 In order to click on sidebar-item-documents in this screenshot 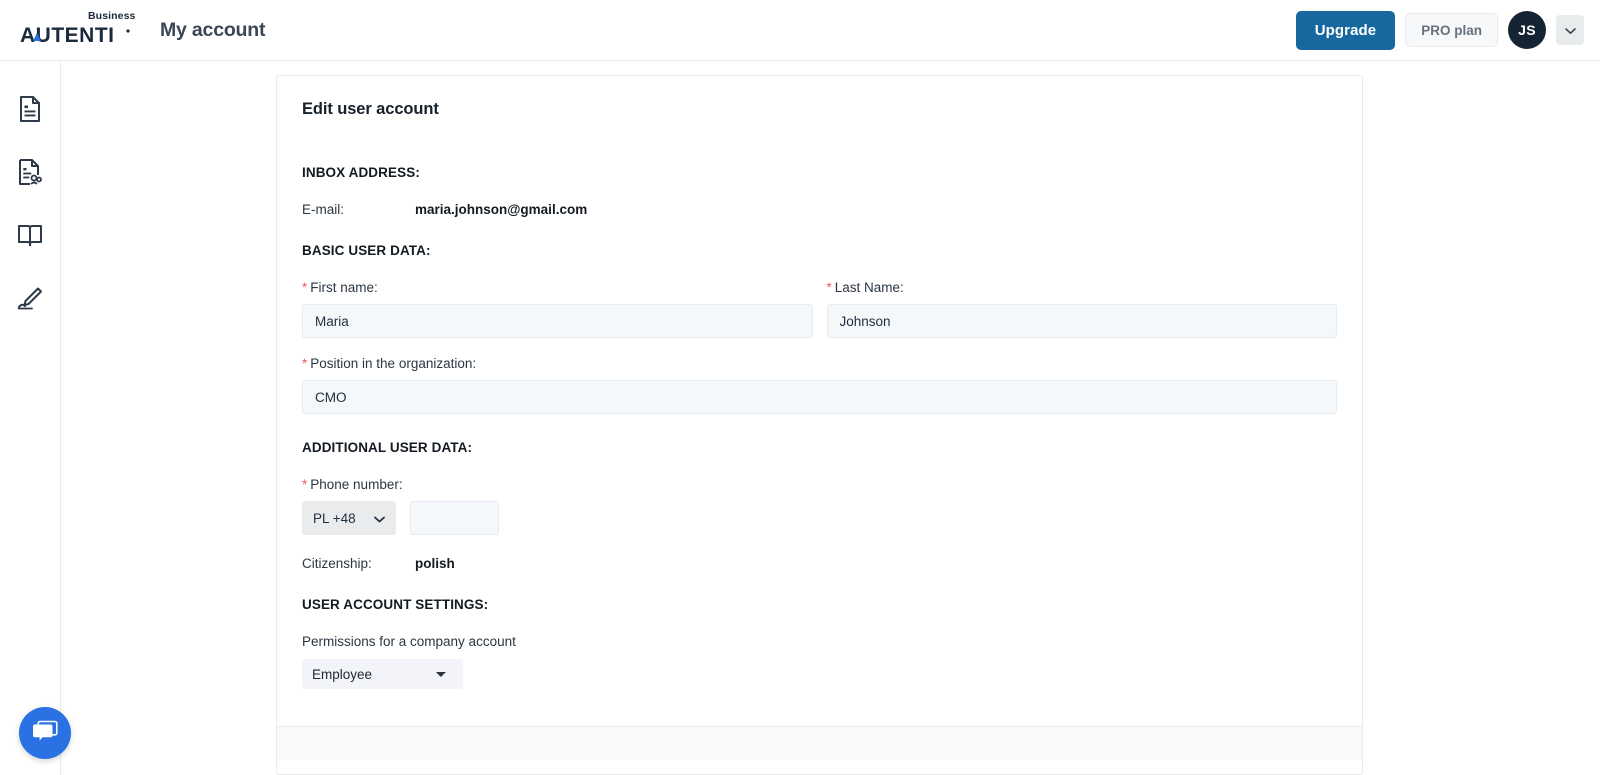, I will do `click(30, 111)`.